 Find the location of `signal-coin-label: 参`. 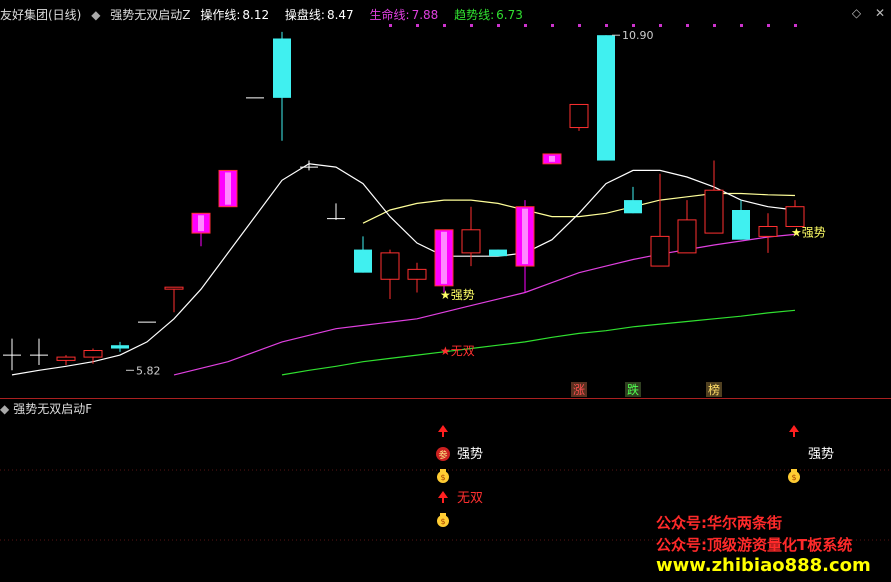

signal-coin-label: 参 is located at coordinates (442, 455).